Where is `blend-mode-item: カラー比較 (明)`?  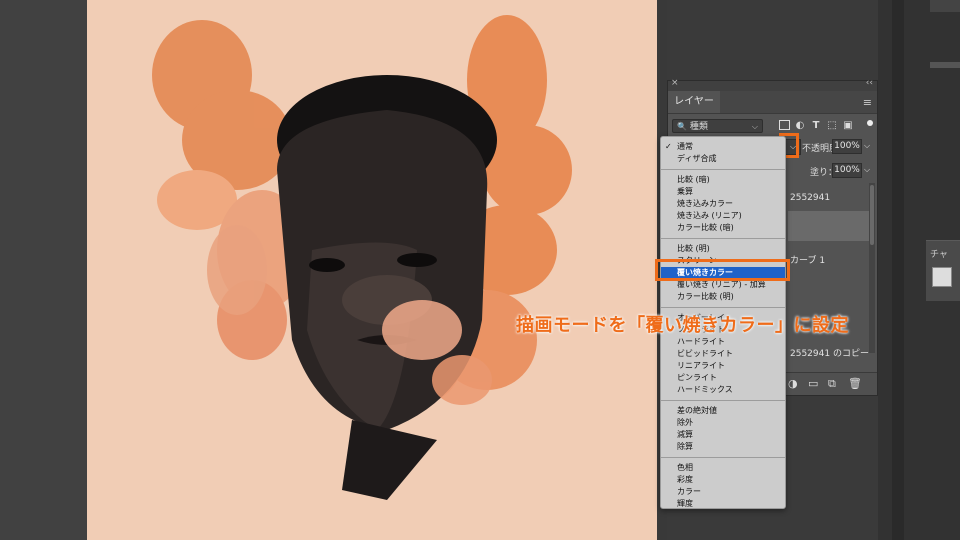 blend-mode-item: カラー比較 (明) is located at coordinates (723, 297).